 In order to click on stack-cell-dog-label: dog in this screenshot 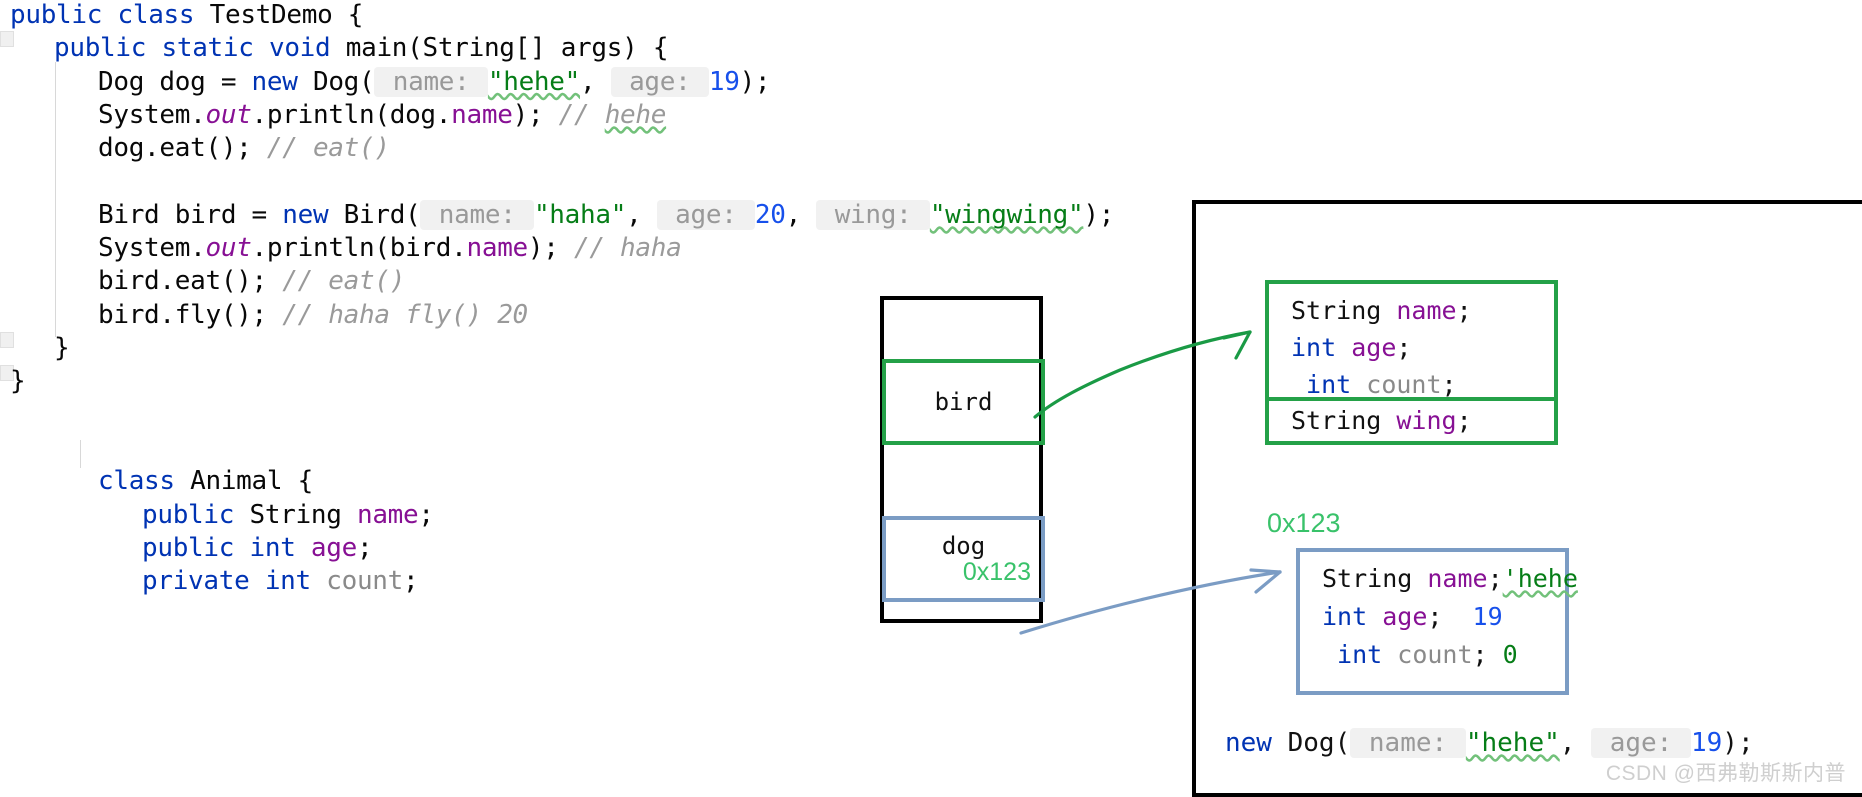, I will do `click(963, 546)`.